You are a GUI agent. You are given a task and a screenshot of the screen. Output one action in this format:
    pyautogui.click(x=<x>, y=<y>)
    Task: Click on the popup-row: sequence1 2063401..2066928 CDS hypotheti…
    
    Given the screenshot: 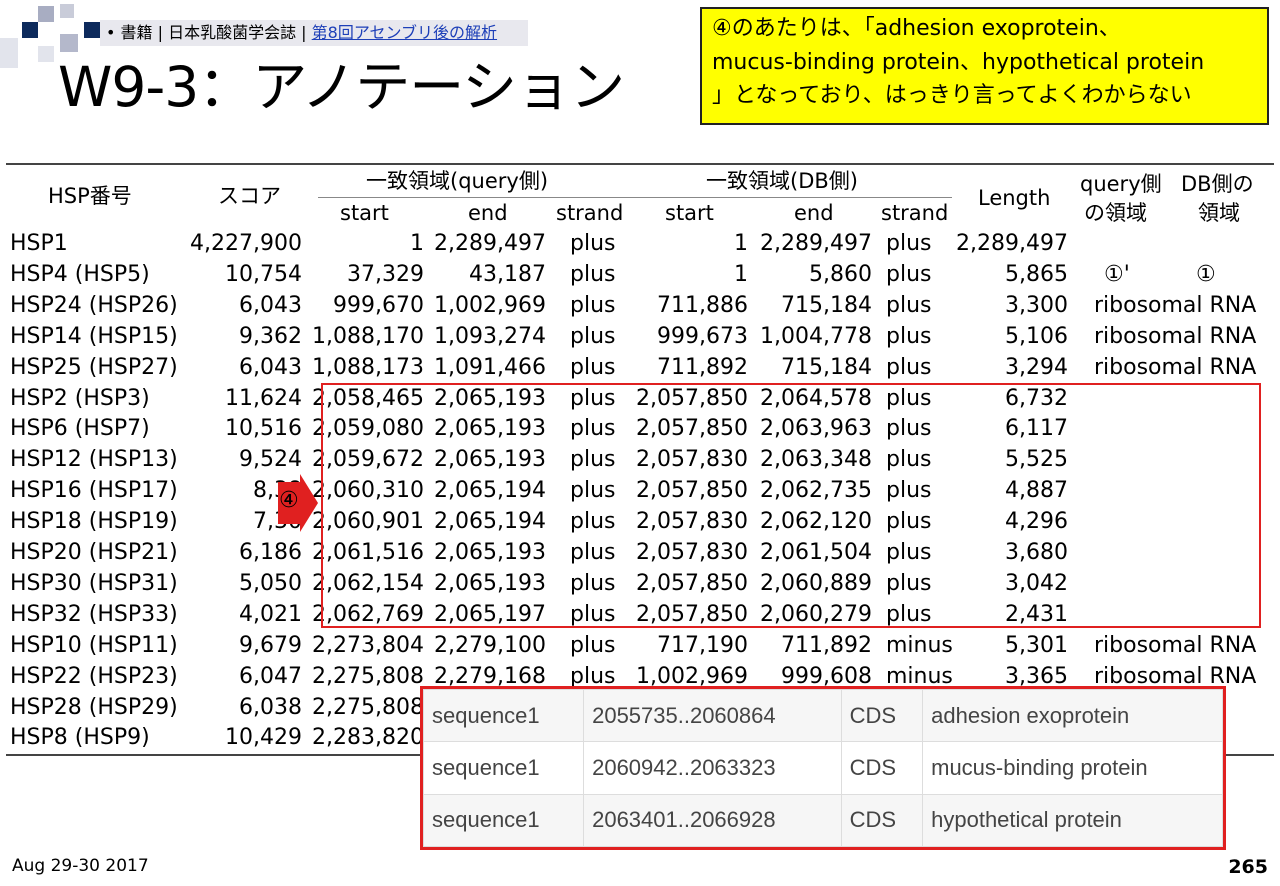 What is the action you would take?
    pyautogui.click(x=822, y=820)
    